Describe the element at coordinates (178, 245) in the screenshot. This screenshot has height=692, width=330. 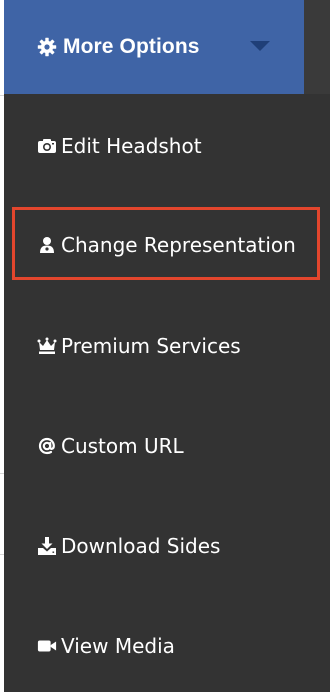
I see `menu-item-label: Change Representation` at that location.